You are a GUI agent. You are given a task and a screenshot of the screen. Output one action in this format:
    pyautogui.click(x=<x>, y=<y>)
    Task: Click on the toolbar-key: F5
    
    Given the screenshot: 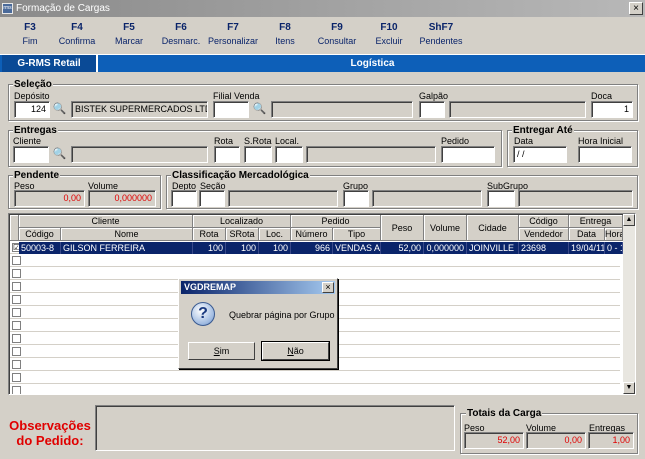 What is the action you would take?
    pyautogui.click(x=129, y=27)
    